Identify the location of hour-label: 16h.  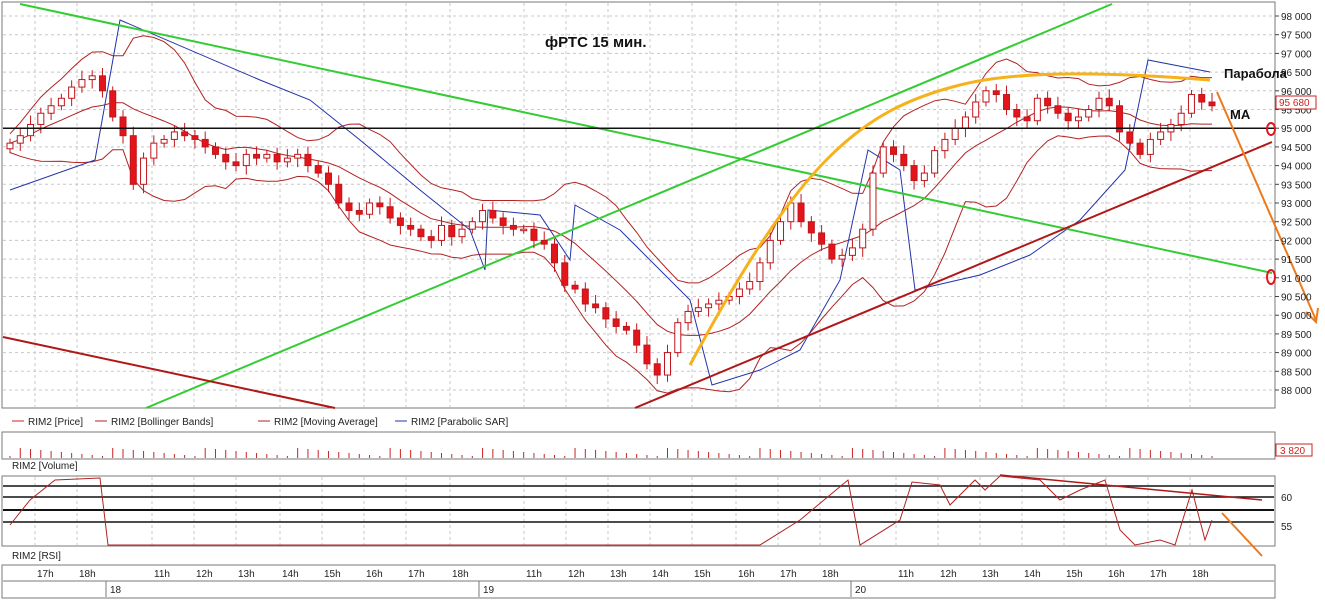
(374, 574).